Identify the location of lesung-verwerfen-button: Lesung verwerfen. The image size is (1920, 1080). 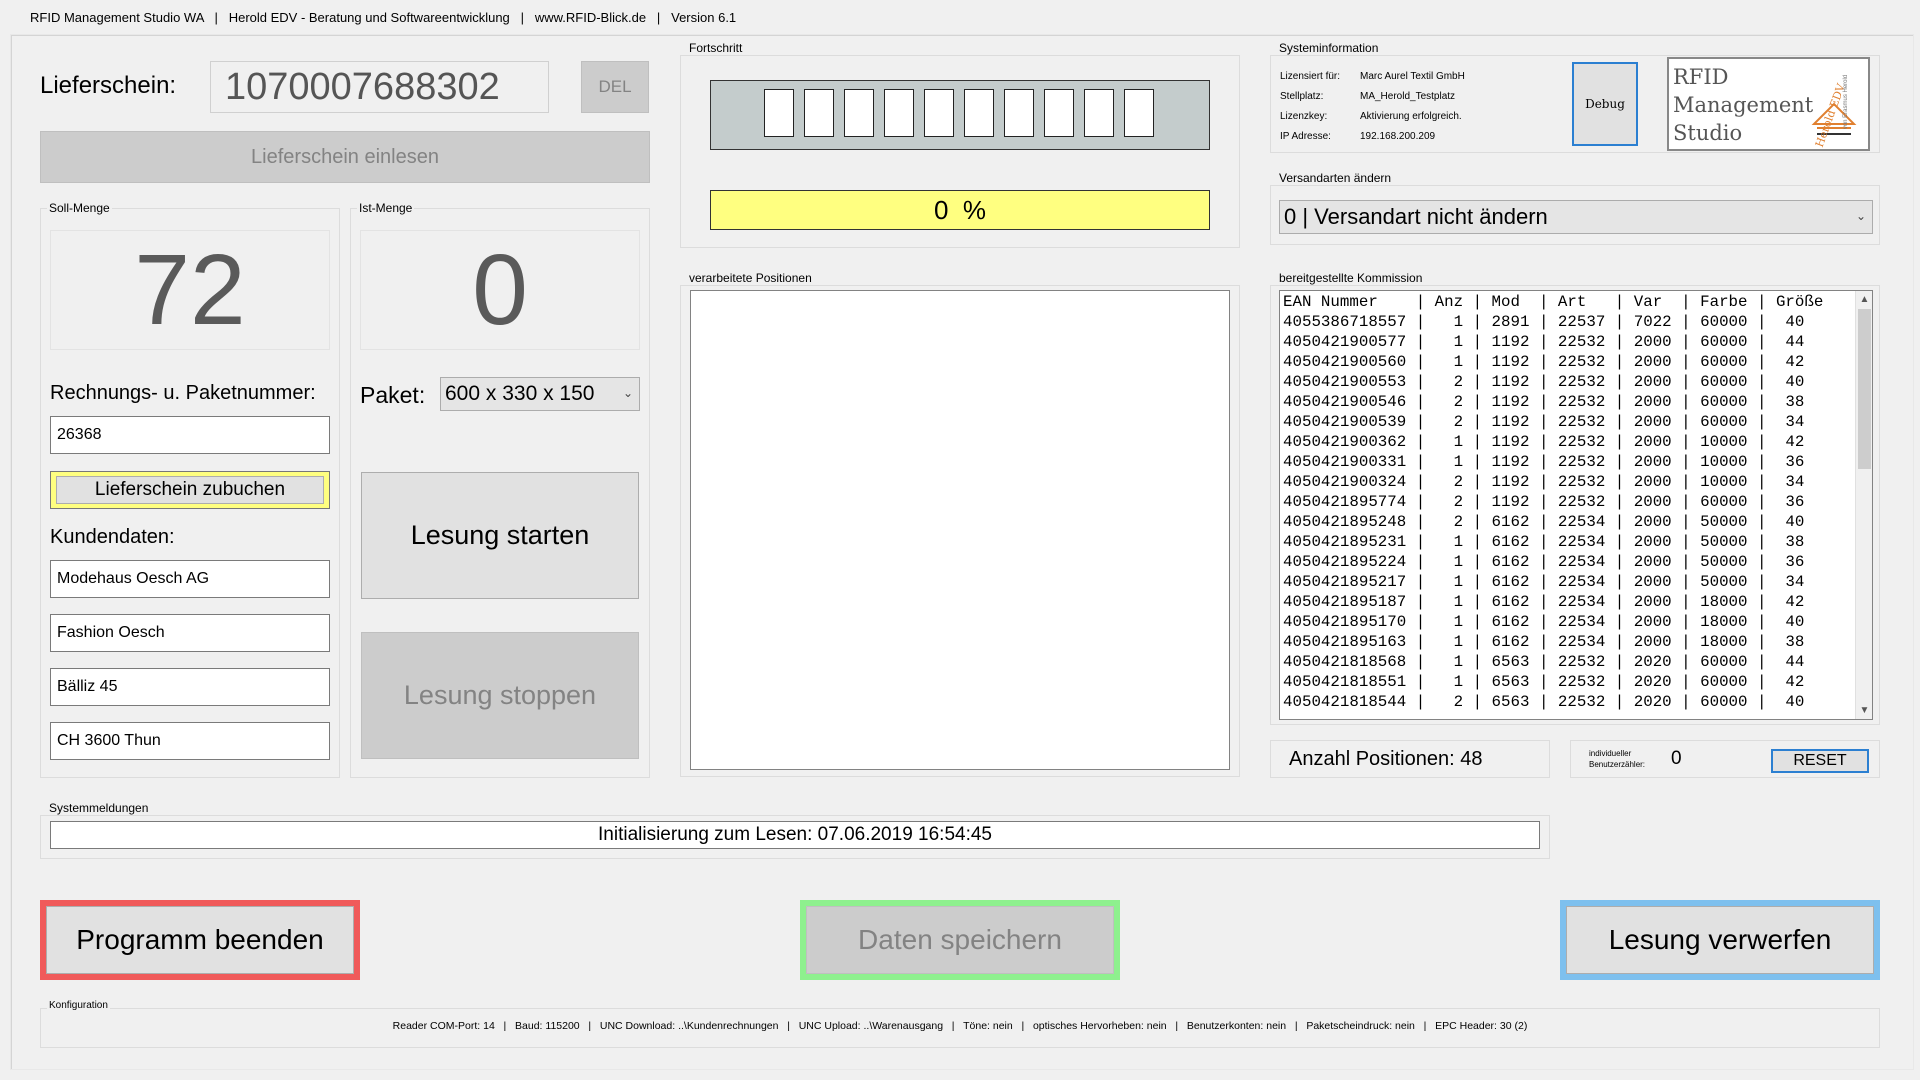
(1720, 940).